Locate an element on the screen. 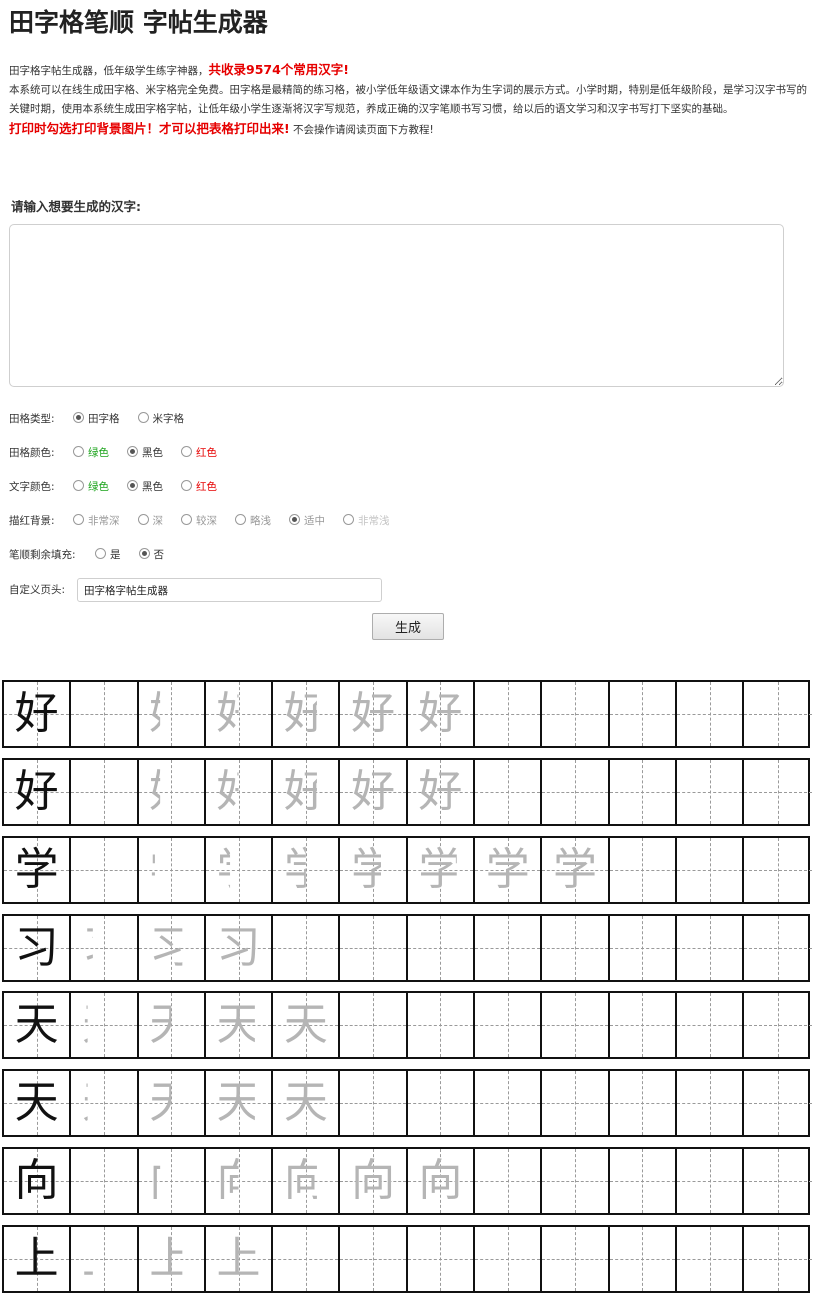  intro-highlight: 共收录9574个常用汉字! is located at coordinates (279, 69).